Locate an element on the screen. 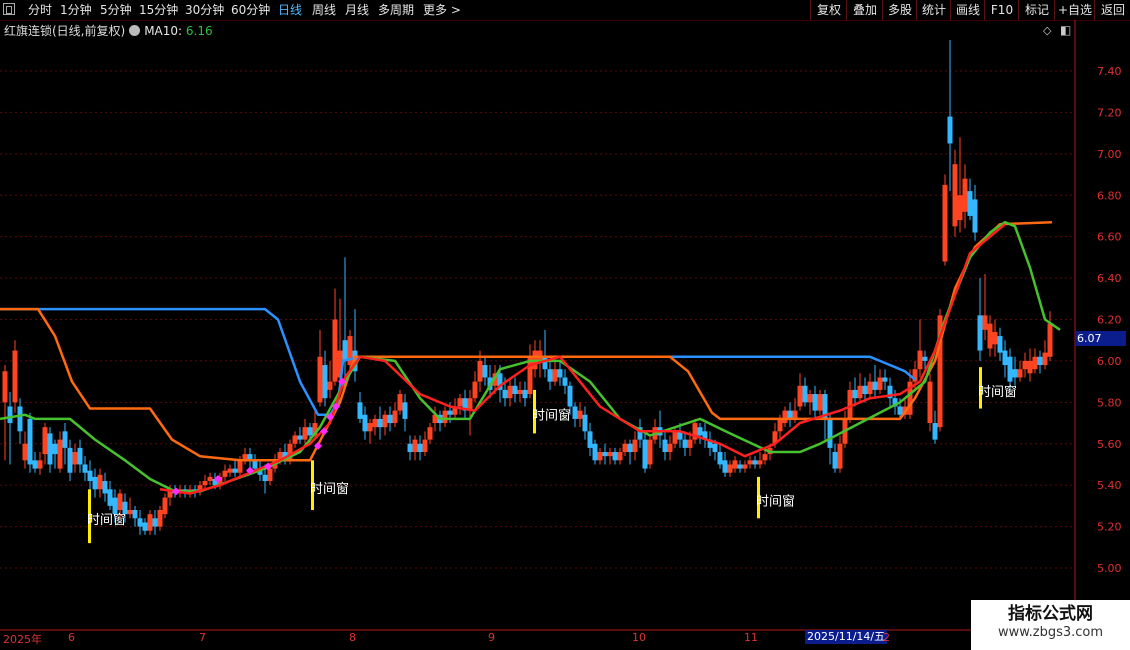 The height and width of the screenshot is (650, 1130). y-tick-label: 7.00 is located at coordinates (1109, 154).